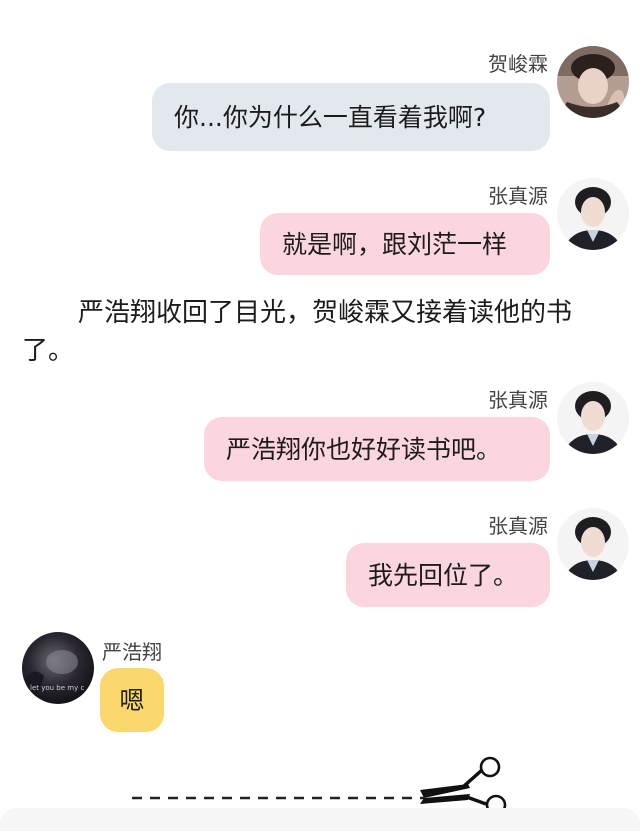 The width and height of the screenshot is (640, 831). What do you see at coordinates (132, 700) in the screenshot?
I see `message-bubble: 嗯` at bounding box center [132, 700].